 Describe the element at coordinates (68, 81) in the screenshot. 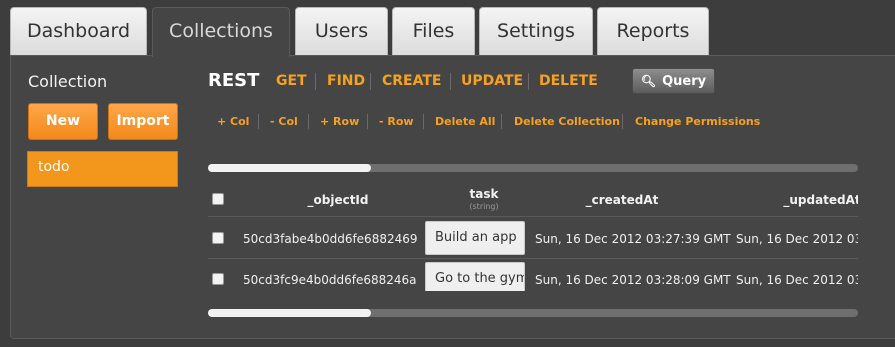

I see `collection-heading: Collection` at that location.